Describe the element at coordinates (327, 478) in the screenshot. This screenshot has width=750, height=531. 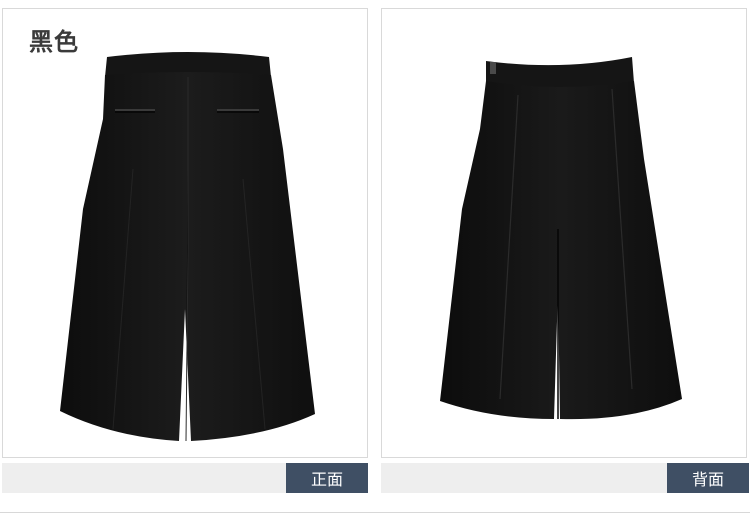
I see `front-view-label: 正面` at that location.